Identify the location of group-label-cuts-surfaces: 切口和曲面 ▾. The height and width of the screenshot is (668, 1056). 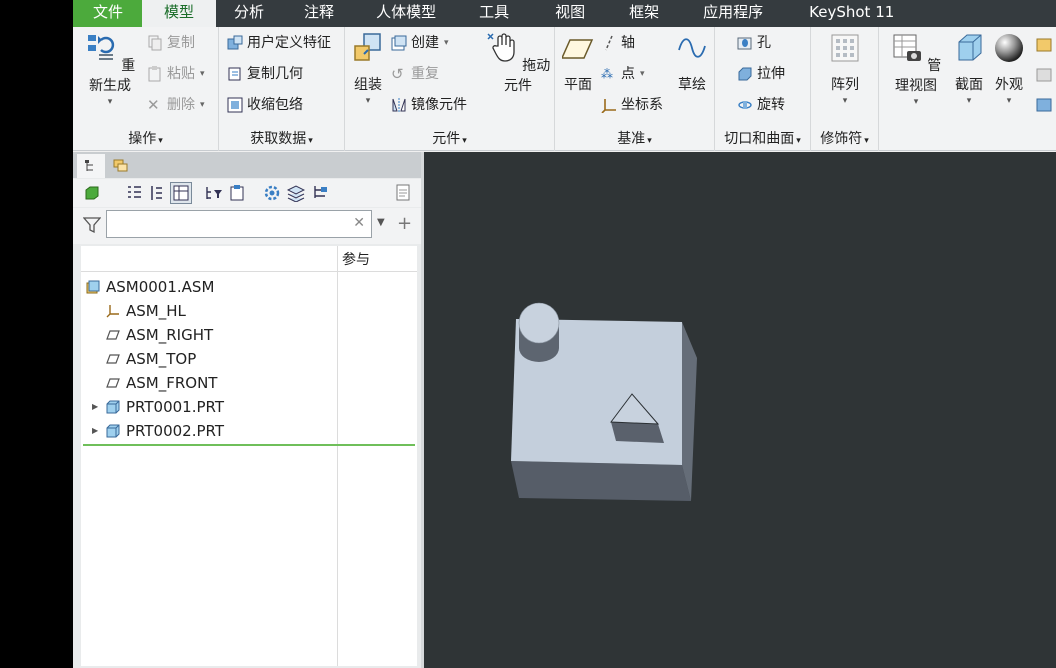
(762, 138).